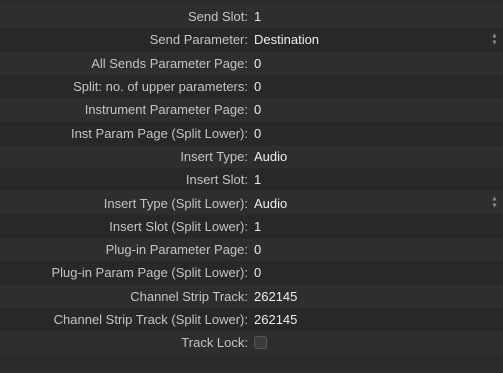 The image size is (503, 373). Describe the element at coordinates (251, 249) in the screenshot. I see `row-plugin-parameter-page: Plug-in Parameter Page: 0` at that location.